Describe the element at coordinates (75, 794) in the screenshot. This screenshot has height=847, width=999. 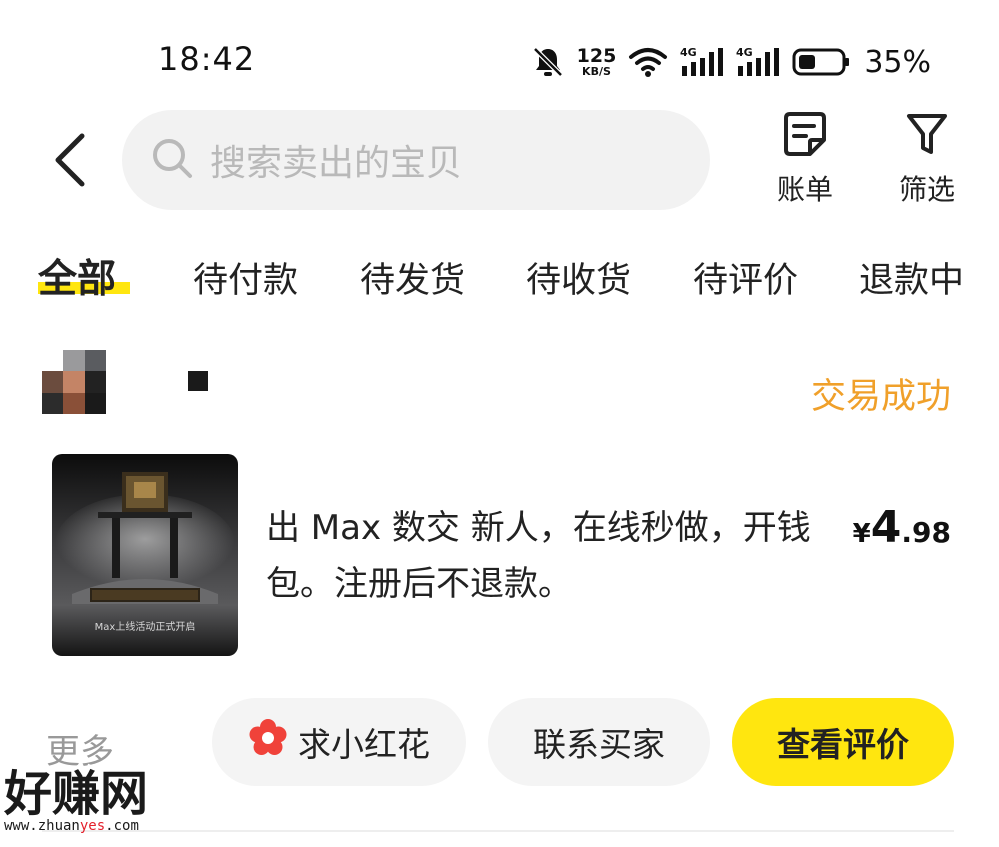
I see `svg-text: 好赚网` at that location.